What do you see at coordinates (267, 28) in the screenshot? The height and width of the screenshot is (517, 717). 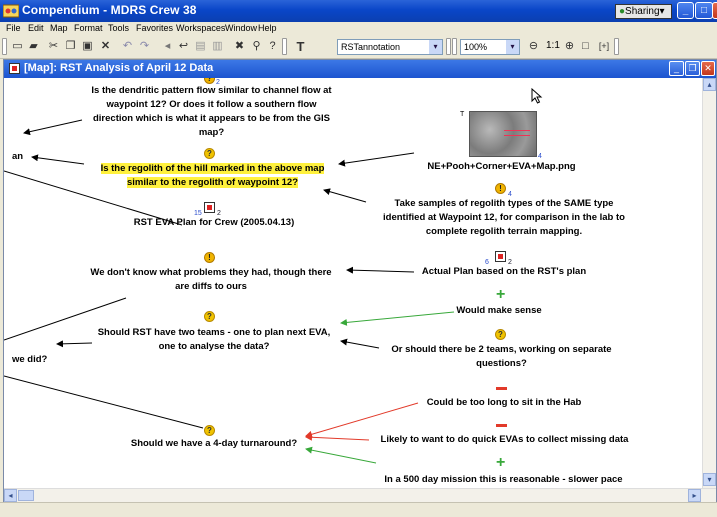 I see `menu-help: Help` at bounding box center [267, 28].